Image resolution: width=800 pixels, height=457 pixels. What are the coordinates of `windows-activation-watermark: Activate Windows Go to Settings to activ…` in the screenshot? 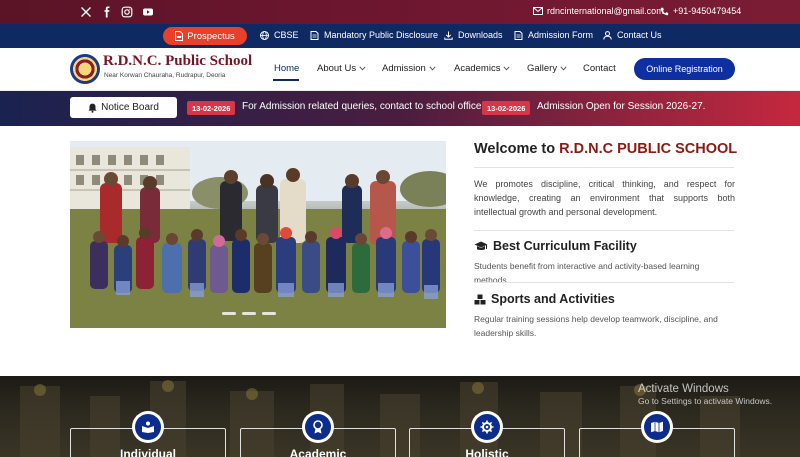 It's located at (705, 394).